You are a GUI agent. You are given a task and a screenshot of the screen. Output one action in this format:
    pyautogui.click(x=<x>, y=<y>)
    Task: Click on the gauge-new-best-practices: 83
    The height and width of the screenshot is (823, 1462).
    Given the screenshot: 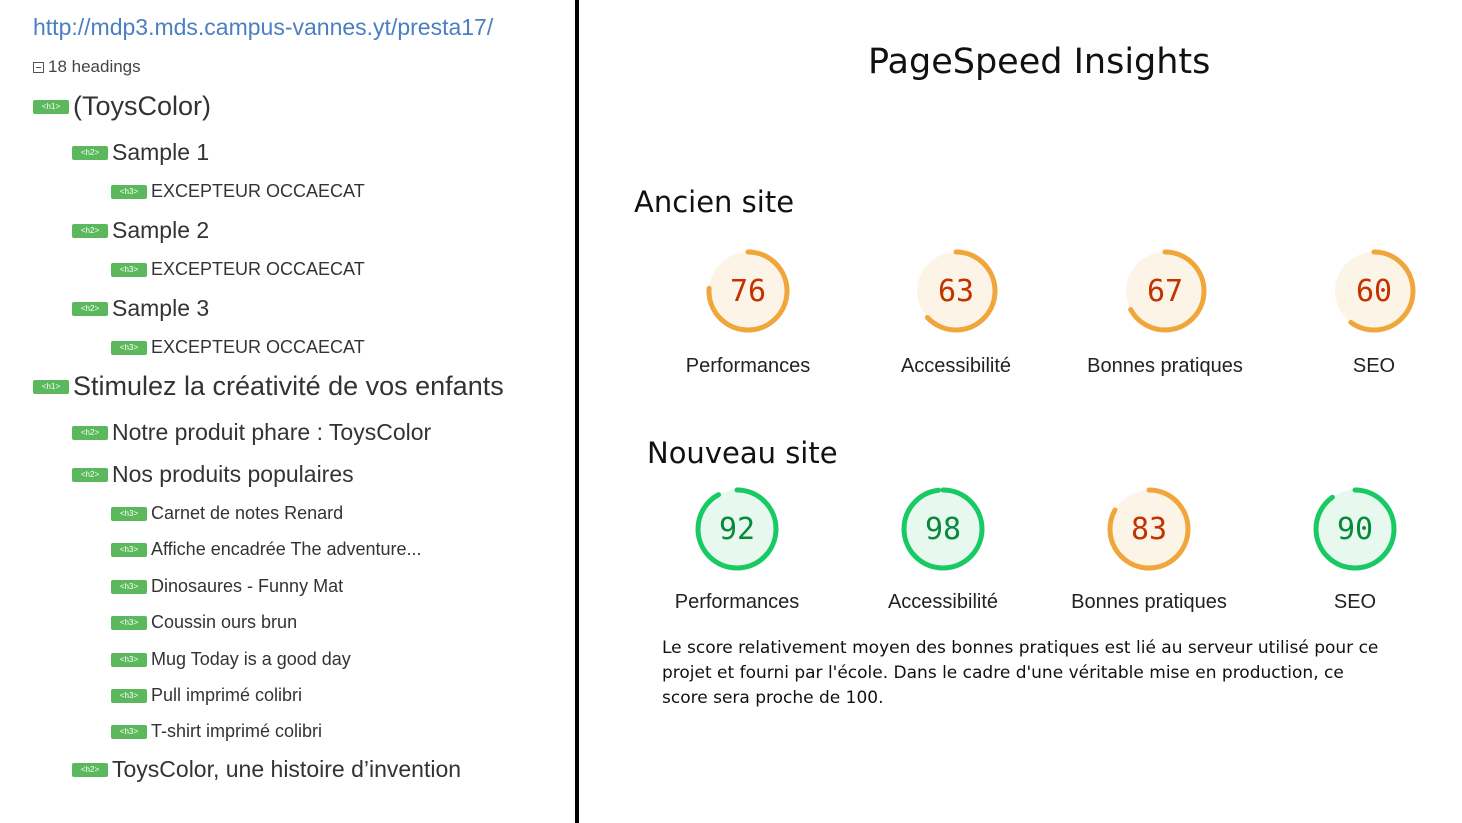 What is the action you would take?
    pyautogui.click(x=1149, y=529)
    